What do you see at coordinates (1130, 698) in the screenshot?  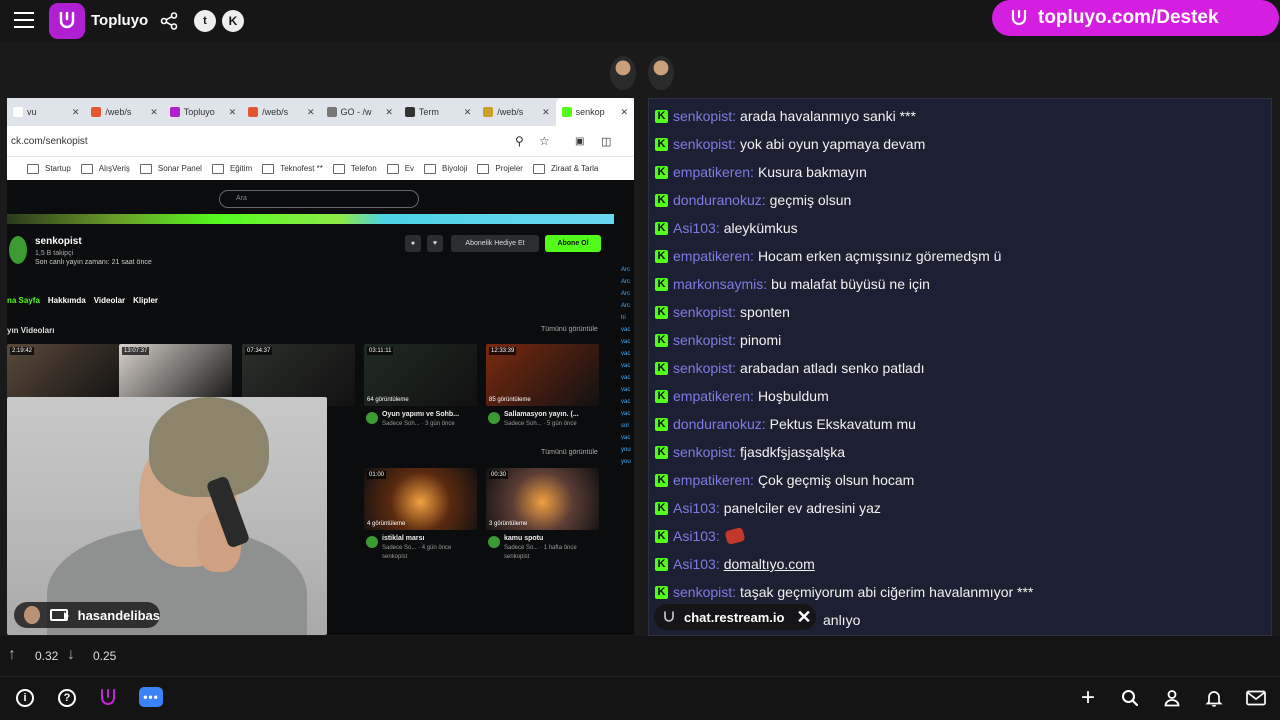 I see `search-icon` at bounding box center [1130, 698].